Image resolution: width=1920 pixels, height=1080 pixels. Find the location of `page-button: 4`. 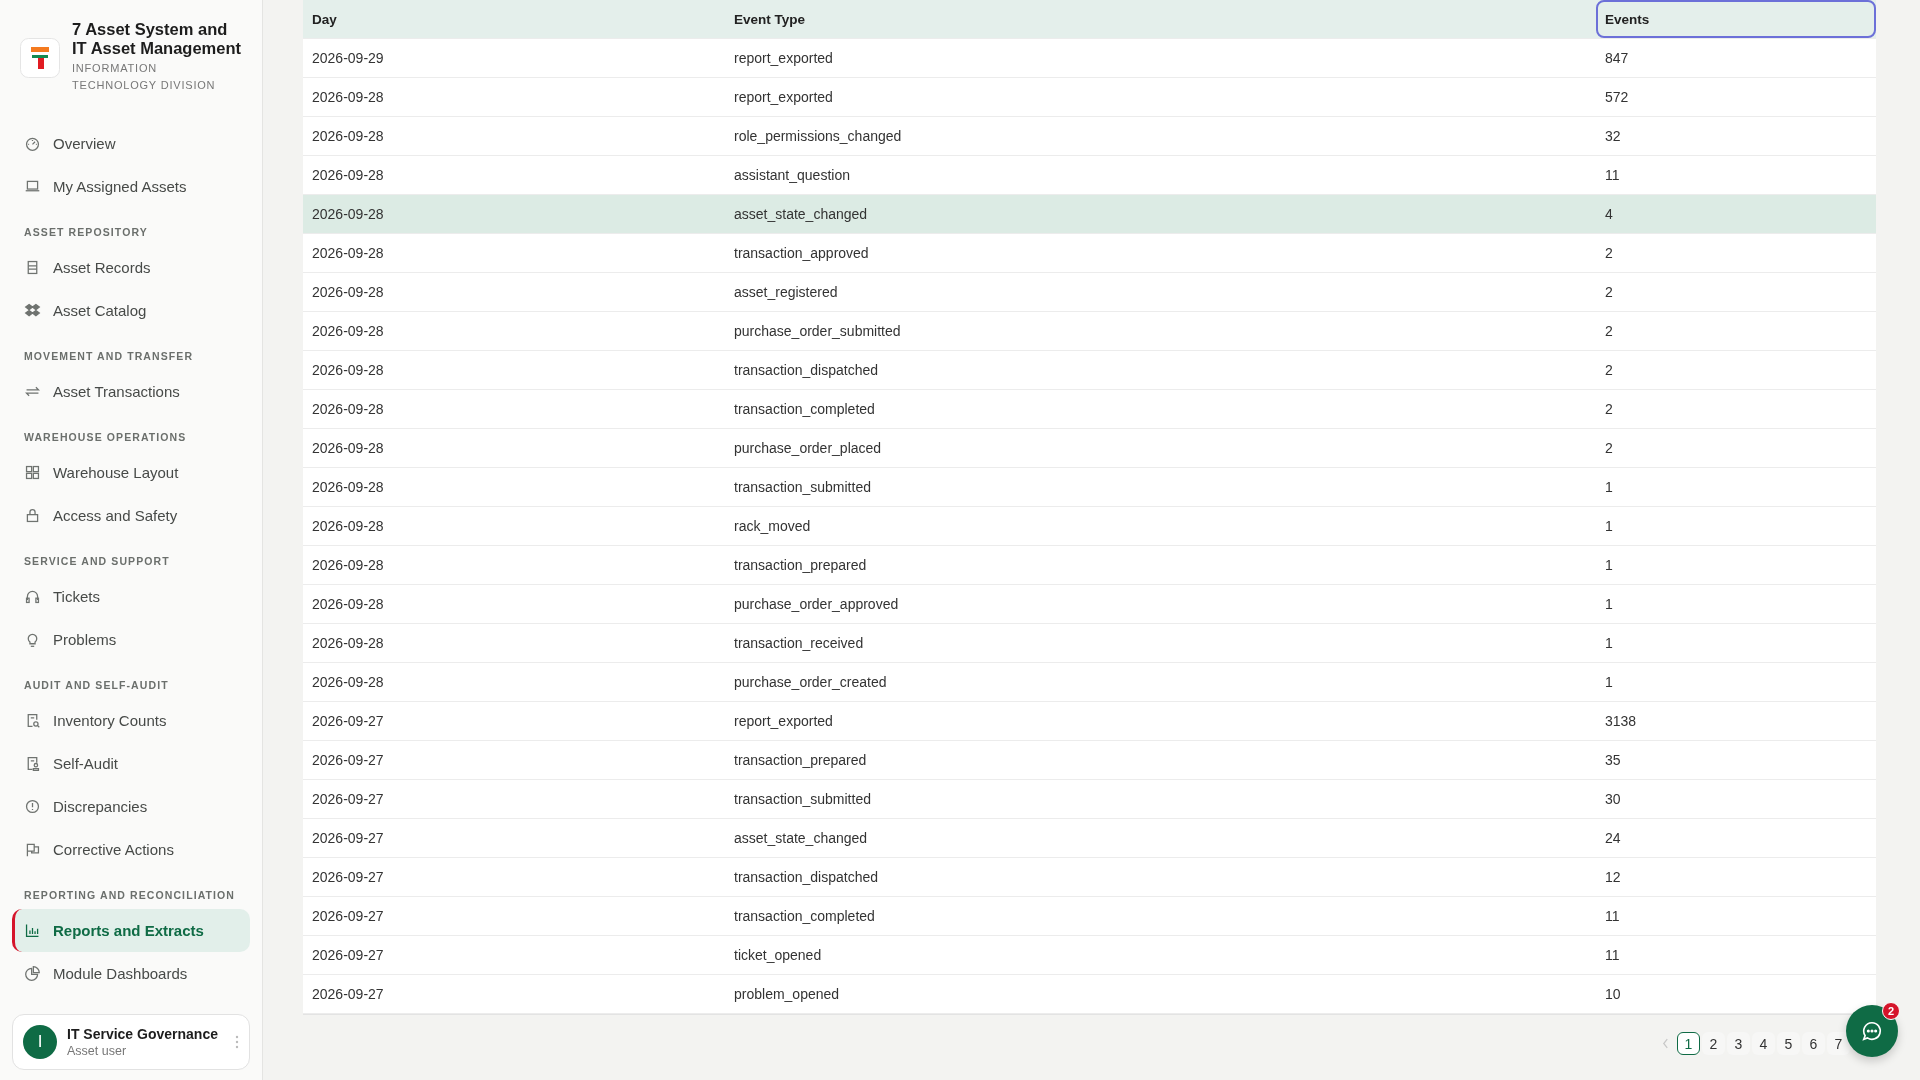

page-button: 4 is located at coordinates (1763, 1043).